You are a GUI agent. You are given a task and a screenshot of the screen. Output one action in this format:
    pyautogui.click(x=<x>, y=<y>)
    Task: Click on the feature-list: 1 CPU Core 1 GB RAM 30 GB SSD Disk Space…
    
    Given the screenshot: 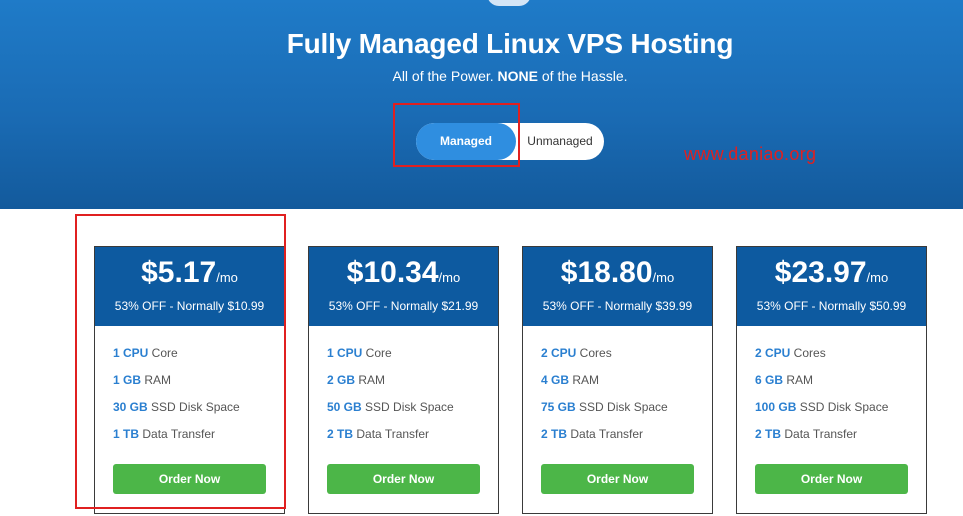 What is the action you would take?
    pyautogui.click(x=189, y=390)
    